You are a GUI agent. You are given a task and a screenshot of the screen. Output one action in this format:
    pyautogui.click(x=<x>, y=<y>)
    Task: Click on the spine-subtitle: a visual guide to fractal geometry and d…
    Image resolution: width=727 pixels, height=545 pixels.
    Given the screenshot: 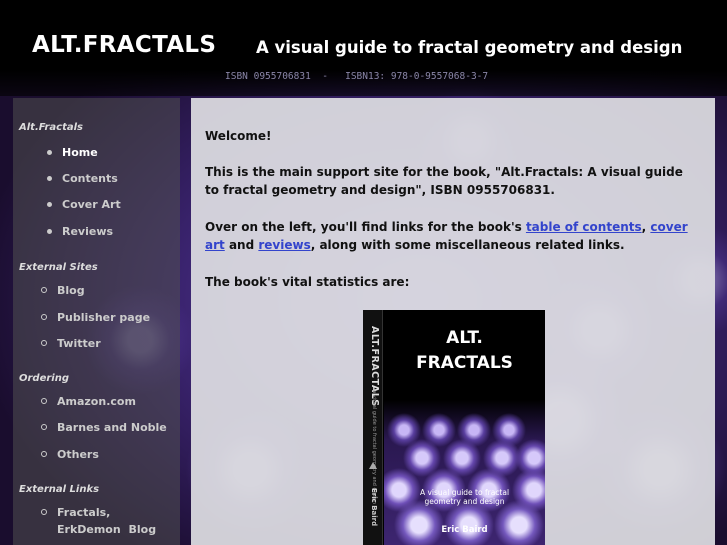 What is the action you would take?
    pyautogui.click(x=374, y=447)
    